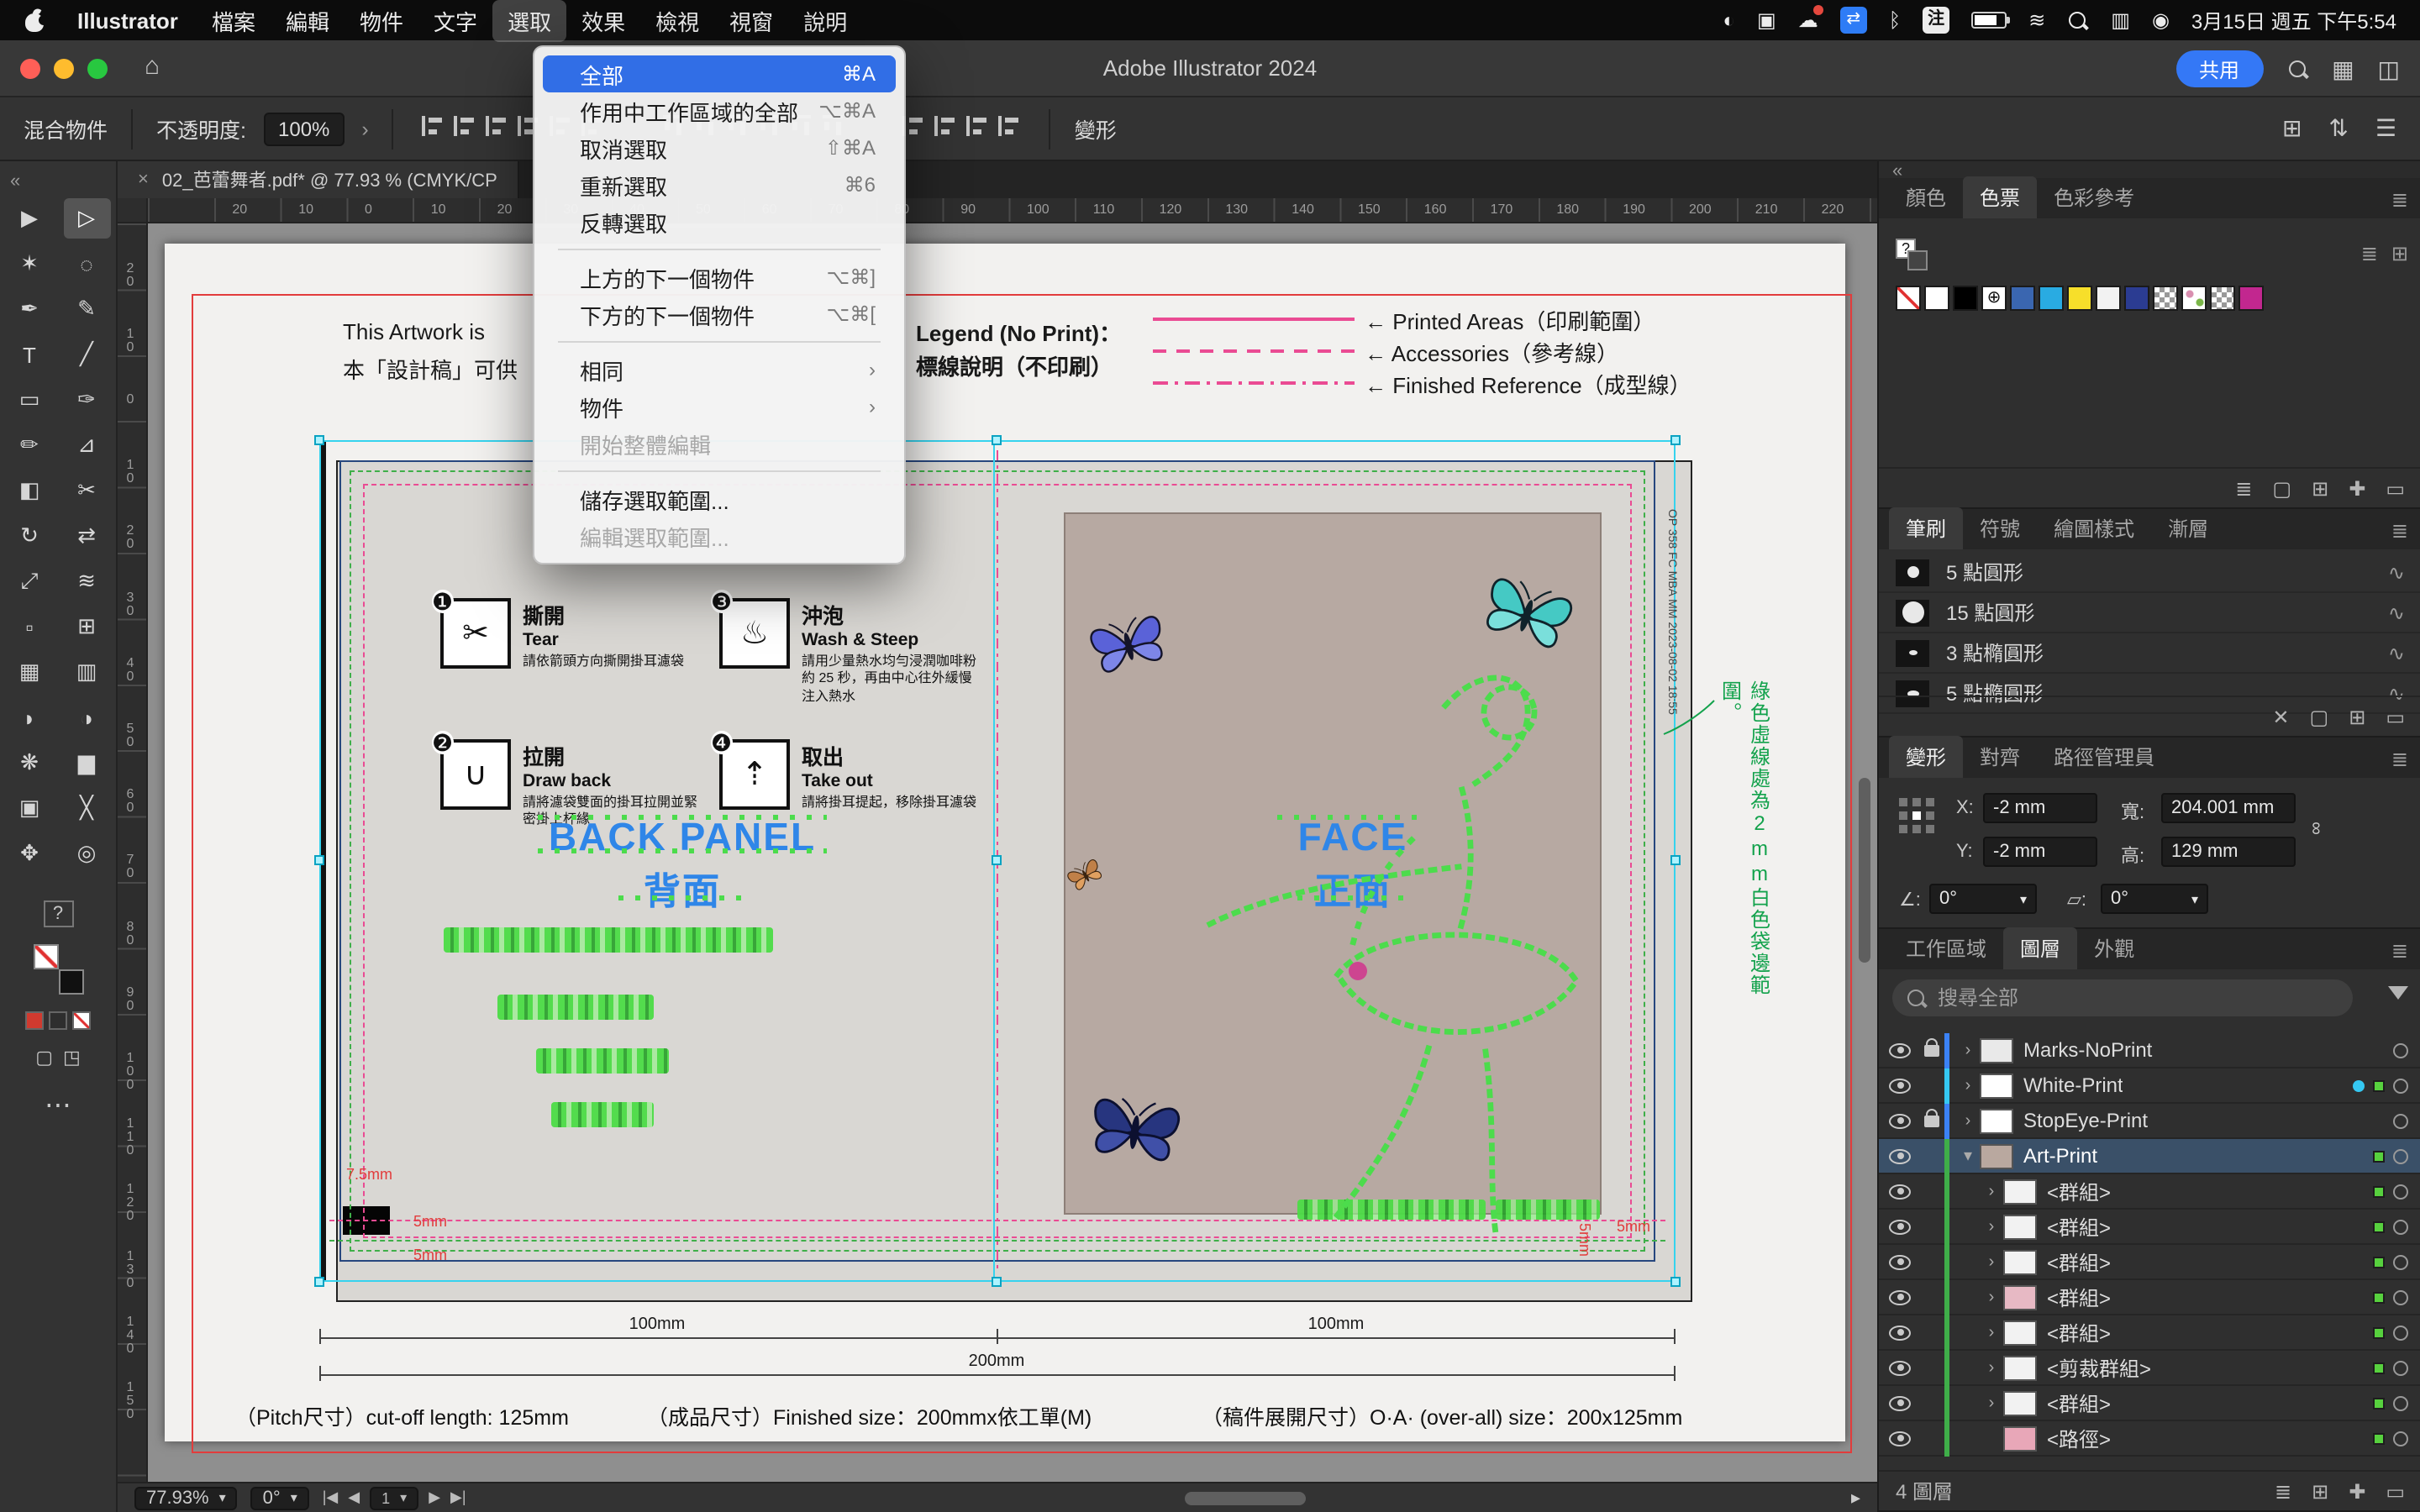 This screenshot has width=2420, height=1512. I want to click on layer-name: Marks-NoPrint, so click(2087, 1050).